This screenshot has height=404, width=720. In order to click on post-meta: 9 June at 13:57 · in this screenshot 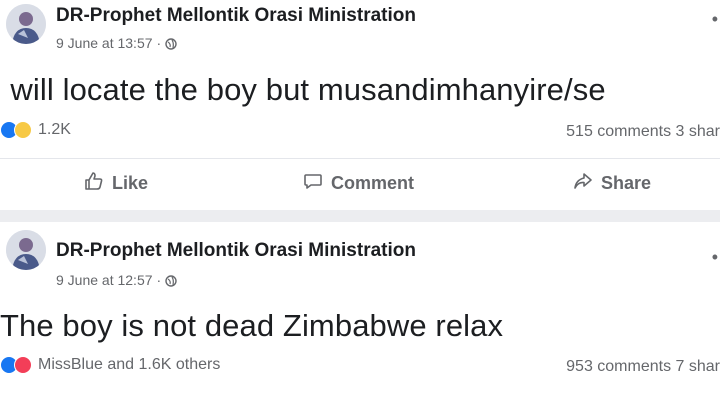, I will do `click(116, 43)`.